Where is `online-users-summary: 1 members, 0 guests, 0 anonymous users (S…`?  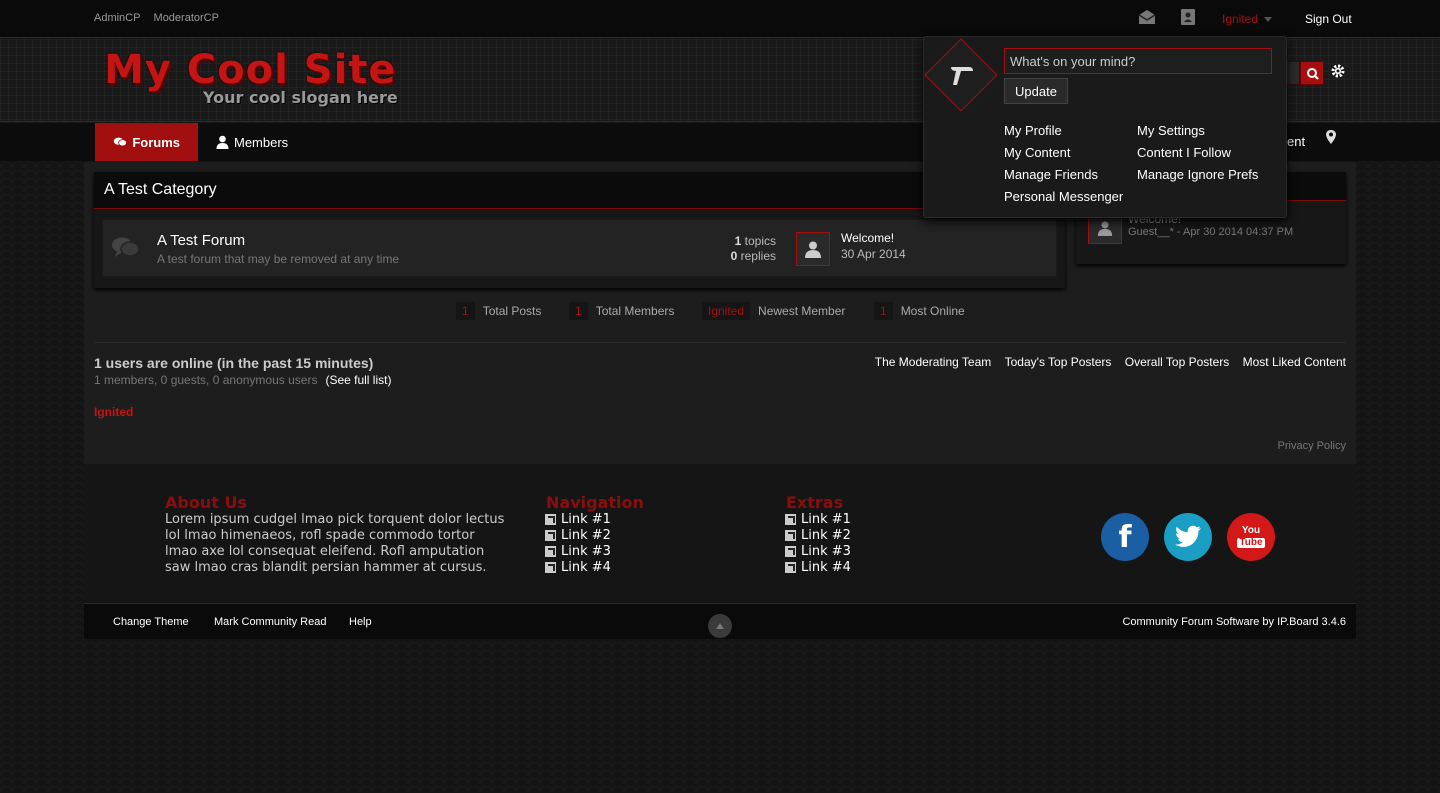 online-users-summary: 1 members, 0 guests, 0 anonymous users (S… is located at coordinates (242, 380).